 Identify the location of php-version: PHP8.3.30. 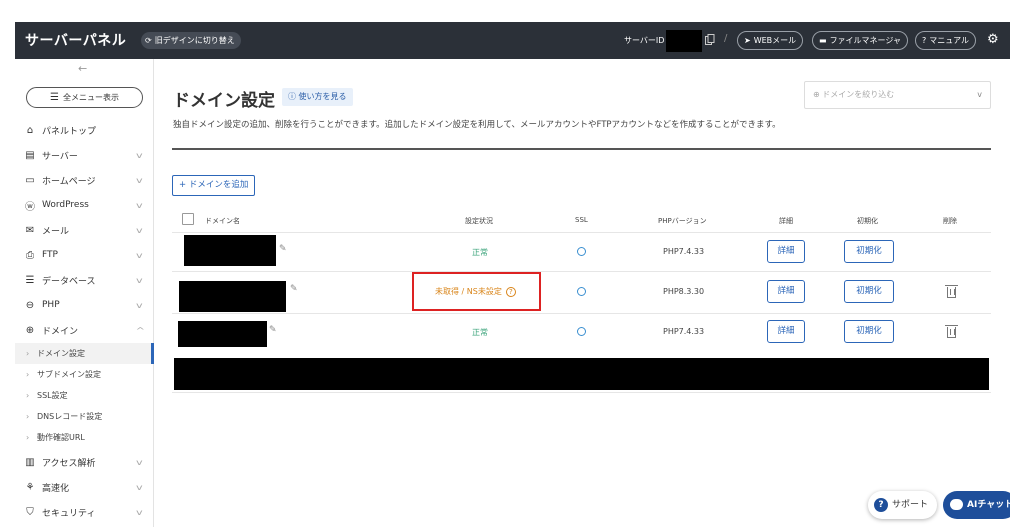
(684, 291).